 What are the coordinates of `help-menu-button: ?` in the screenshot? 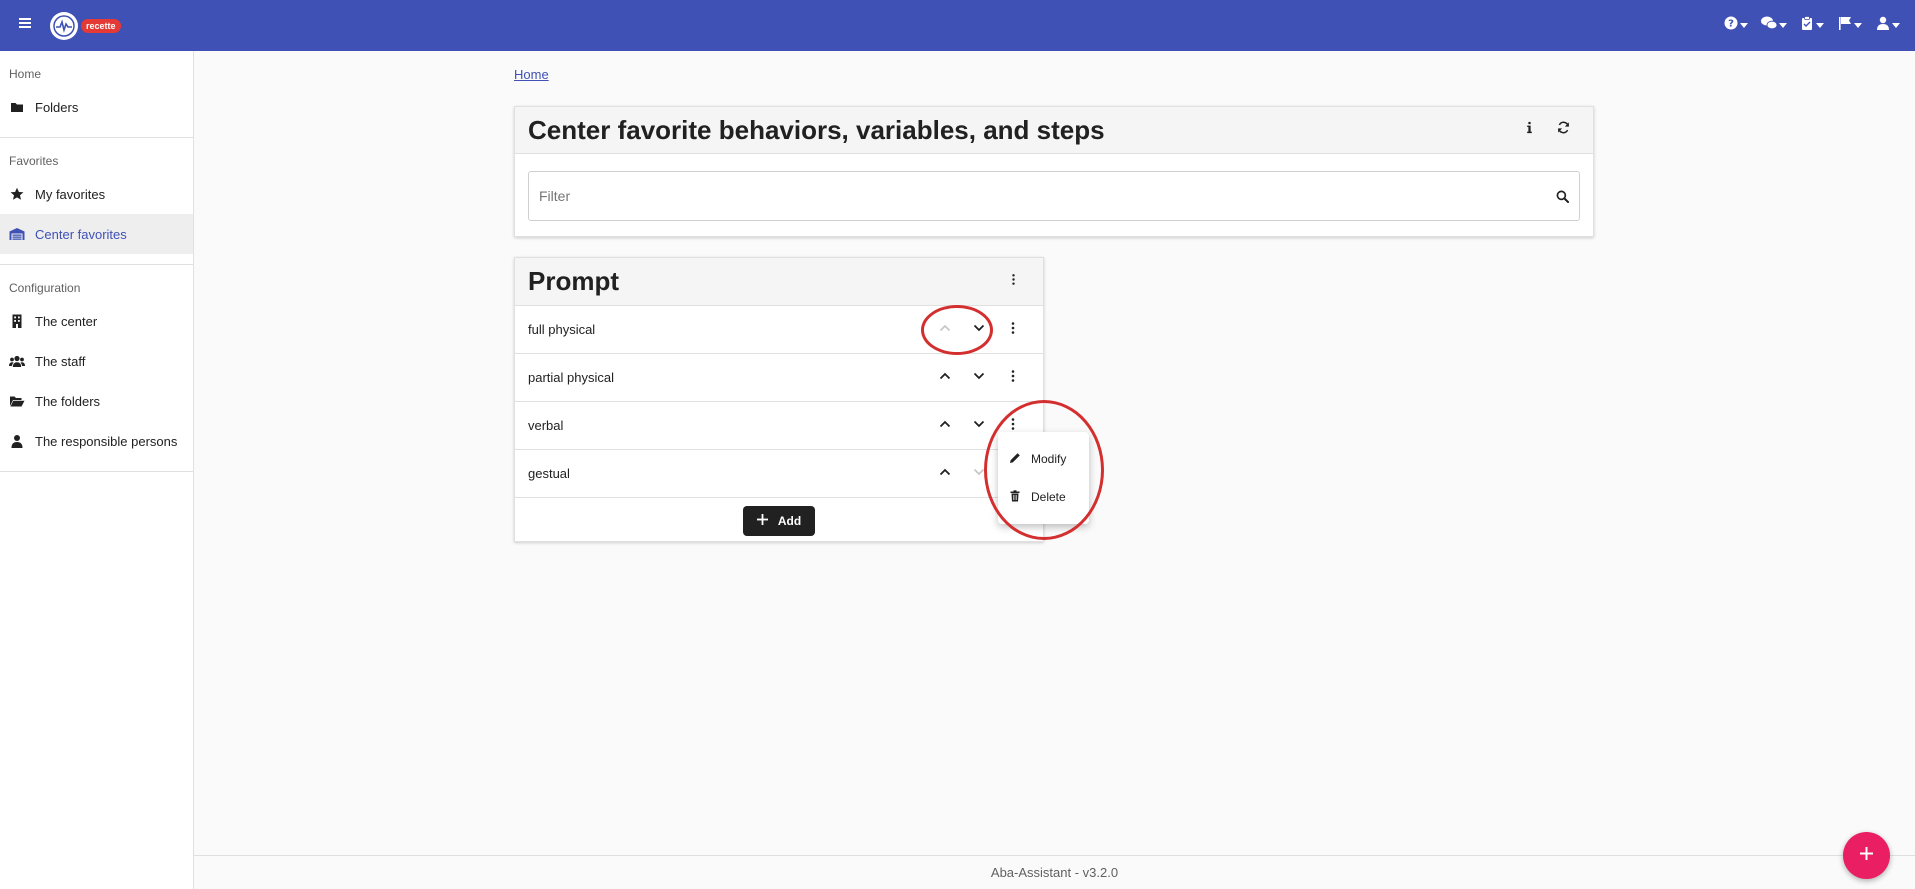 It's located at (1736, 26).